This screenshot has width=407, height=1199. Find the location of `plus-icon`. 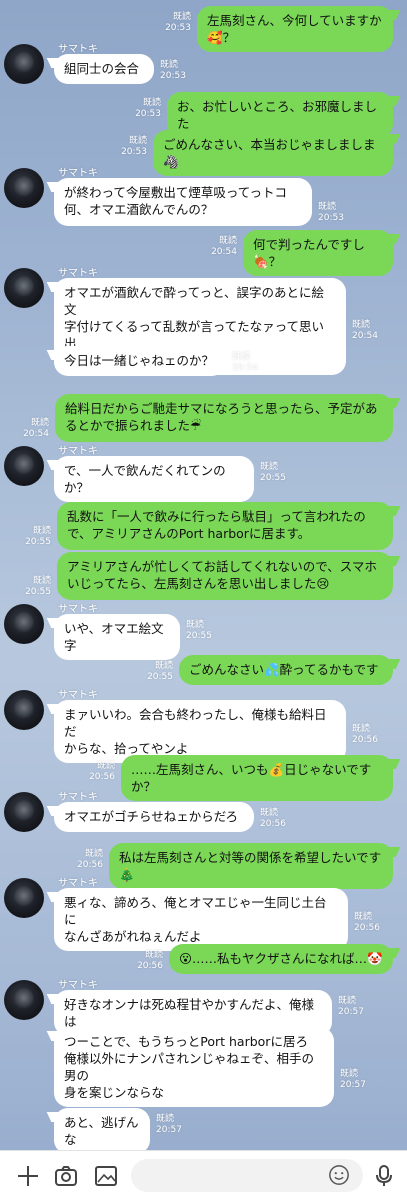

plus-icon is located at coordinates (28, 1176).